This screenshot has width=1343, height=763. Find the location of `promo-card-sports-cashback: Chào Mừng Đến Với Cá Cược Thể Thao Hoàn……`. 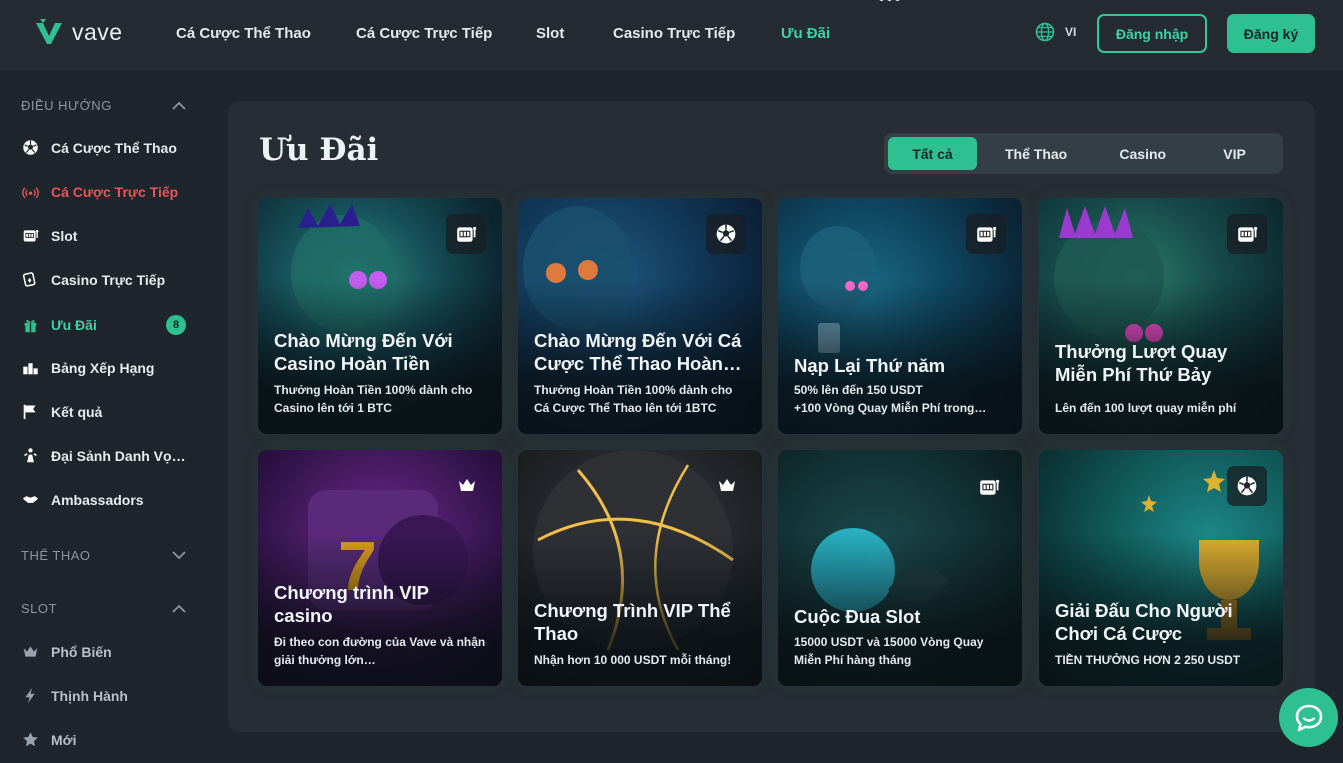

promo-card-sports-cashback: Chào Mừng Đến Với Cá Cược Thể Thao Hoàn…… is located at coordinates (640, 316).